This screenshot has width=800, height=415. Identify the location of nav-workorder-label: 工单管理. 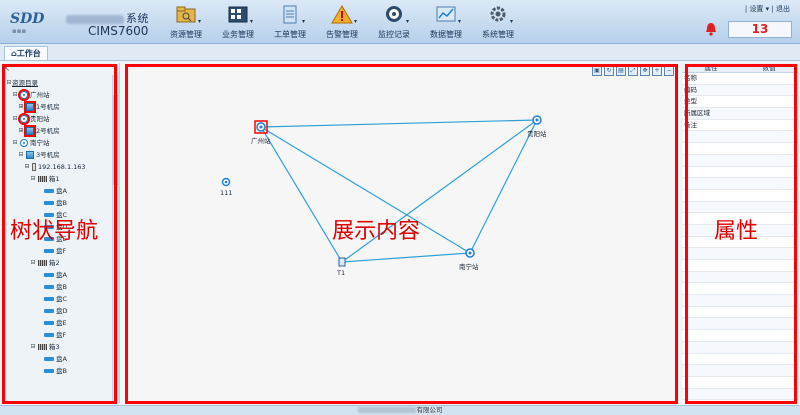
(290, 34).